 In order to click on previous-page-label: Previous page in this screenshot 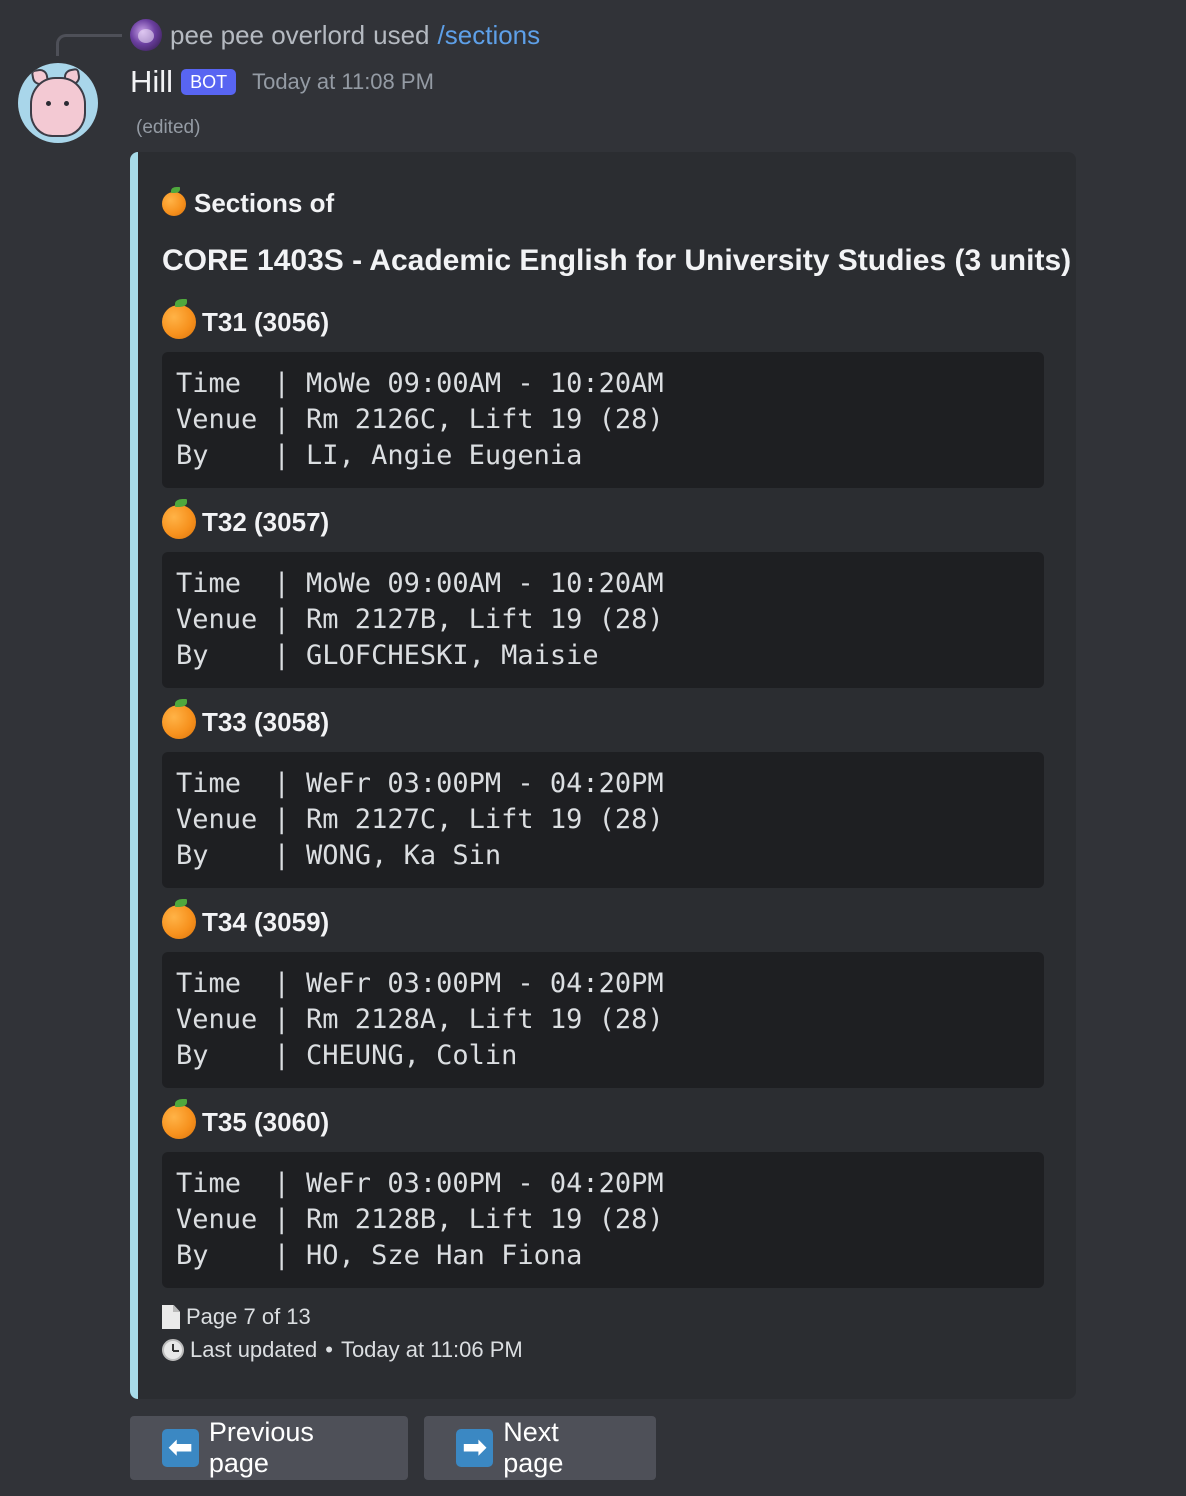, I will do `click(261, 1447)`.